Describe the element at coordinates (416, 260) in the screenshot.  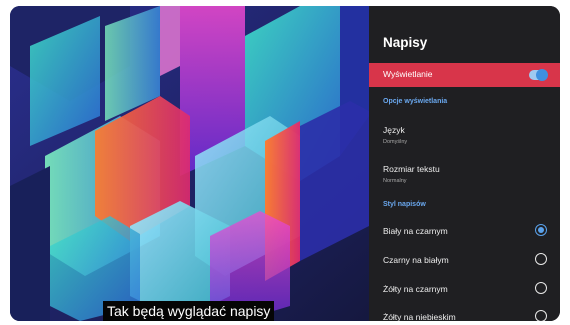
I see `style-option-label: Czarny na białym` at that location.